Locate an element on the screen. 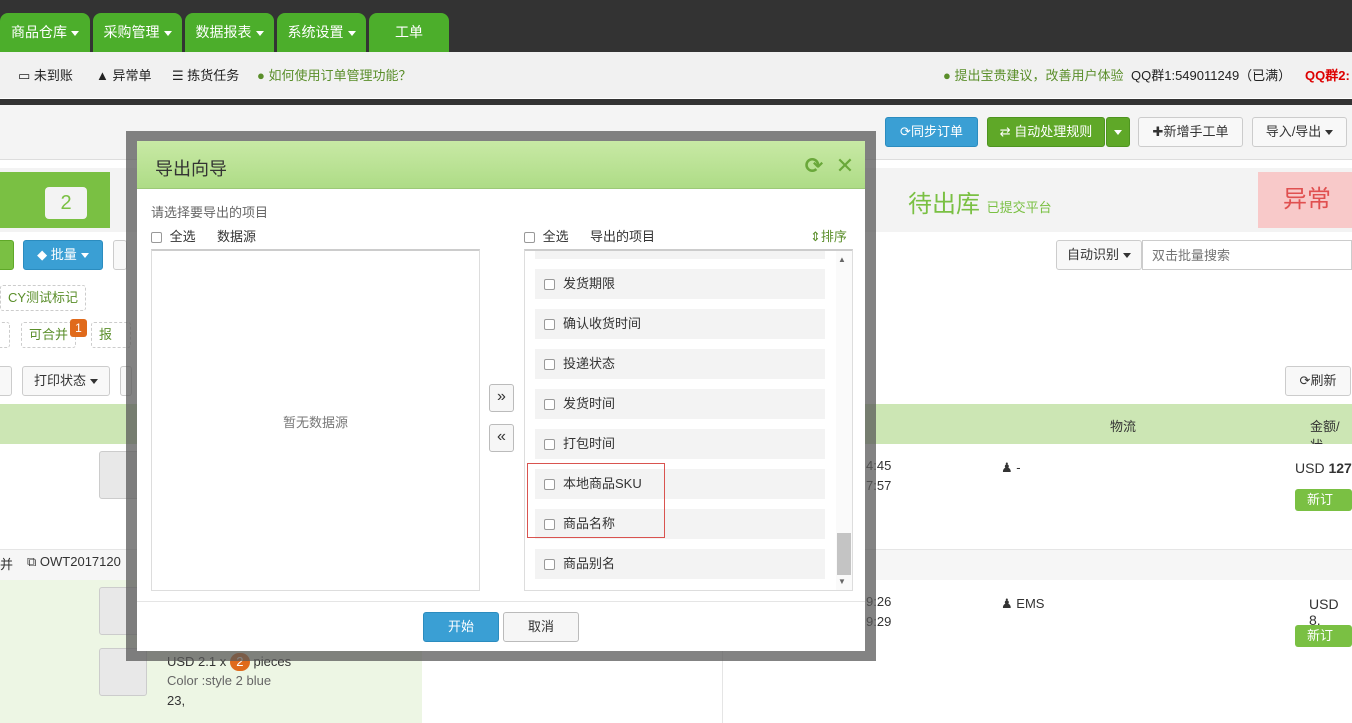 The height and width of the screenshot is (723, 1352). left-select-all: 全选 is located at coordinates (173, 235).